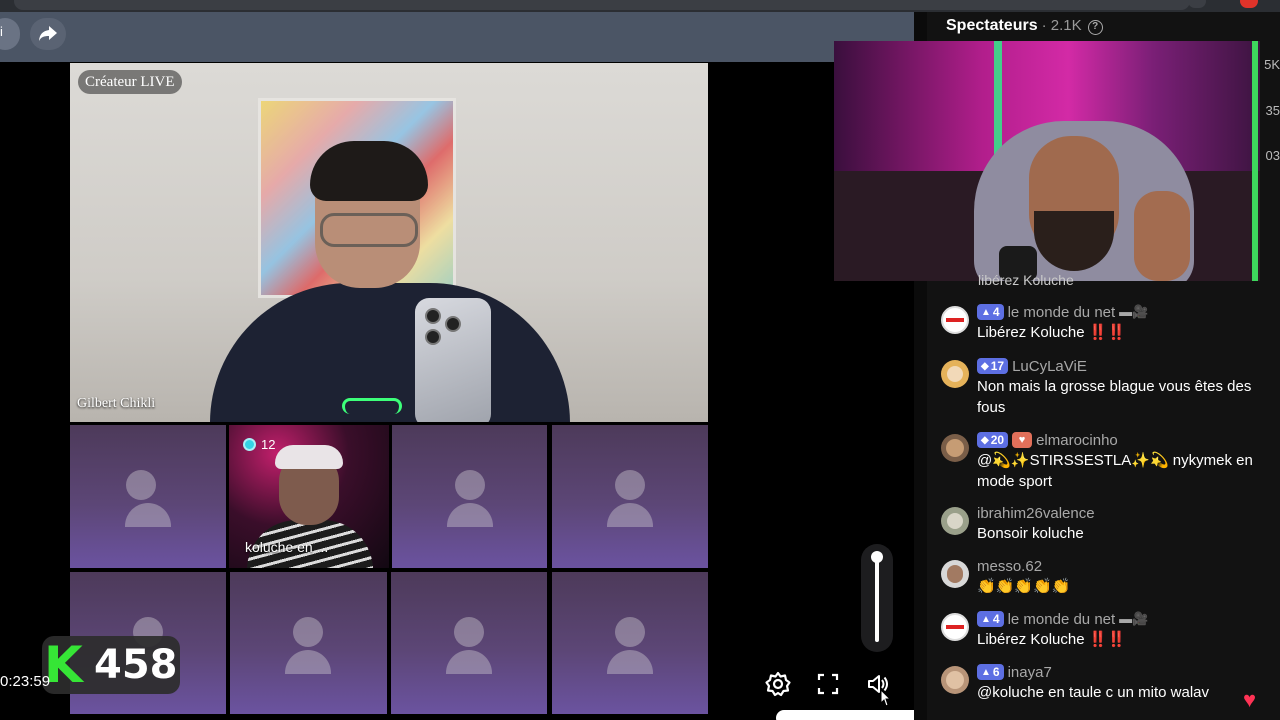 The height and width of the screenshot is (720, 1280). What do you see at coordinates (602, 5) in the screenshot?
I see `address-bar` at bounding box center [602, 5].